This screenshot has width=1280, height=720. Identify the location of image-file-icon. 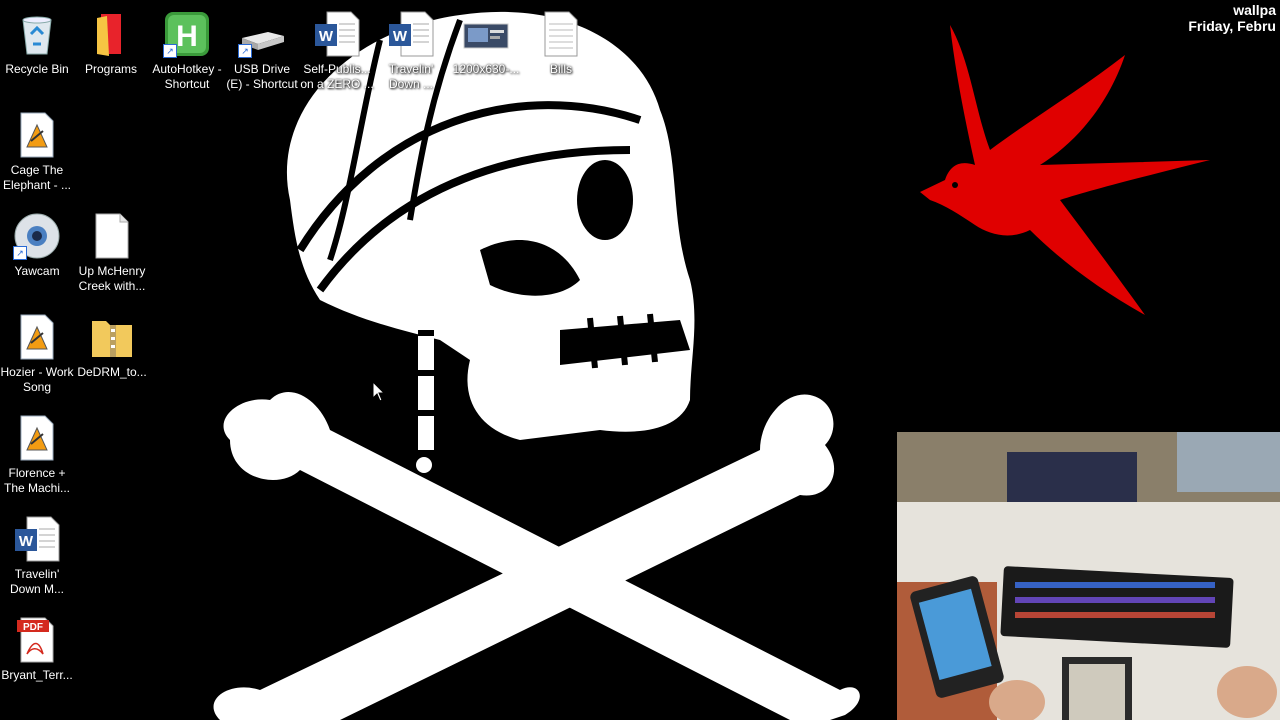
(486, 34).